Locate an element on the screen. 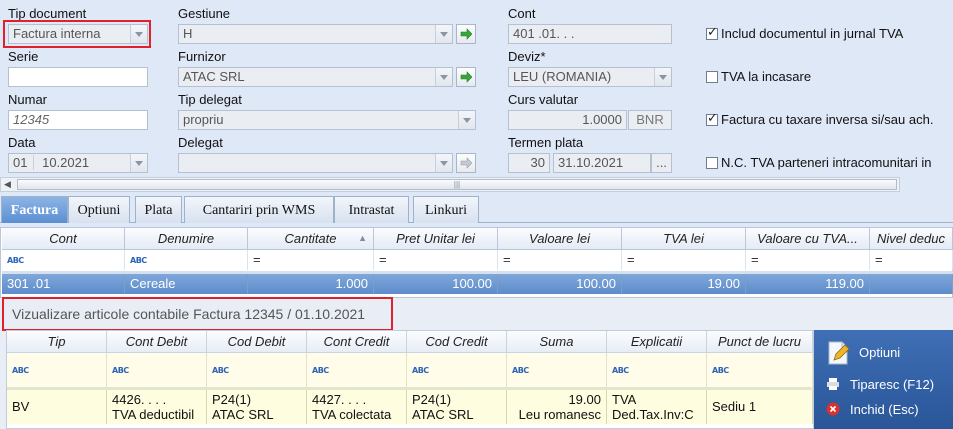 Image resolution: width=953 pixels, height=429 pixels. entry-cont-credit-name: TVA colectata is located at coordinates (352, 414).